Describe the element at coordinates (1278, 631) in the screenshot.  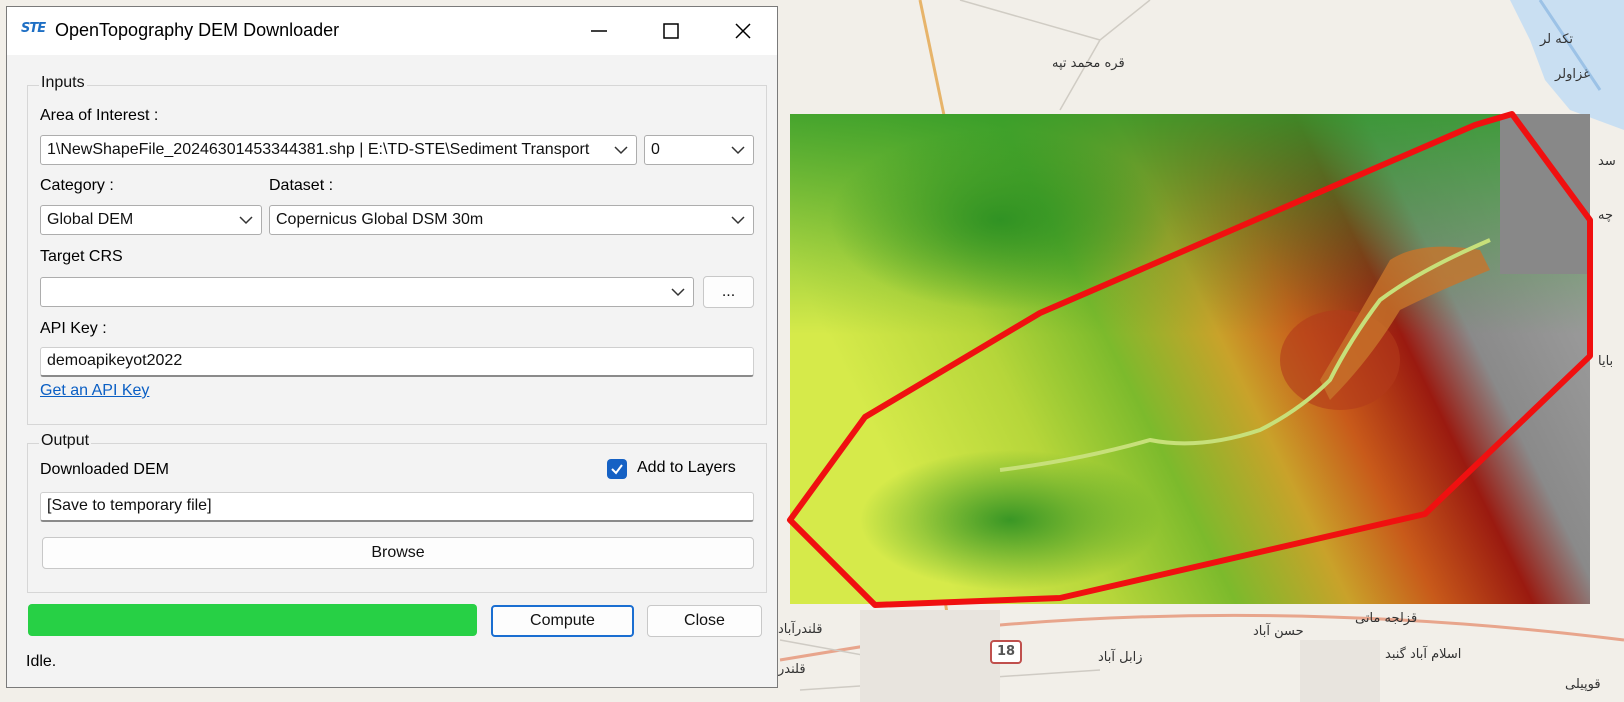
I see `place-label: حسن آباد` at that location.